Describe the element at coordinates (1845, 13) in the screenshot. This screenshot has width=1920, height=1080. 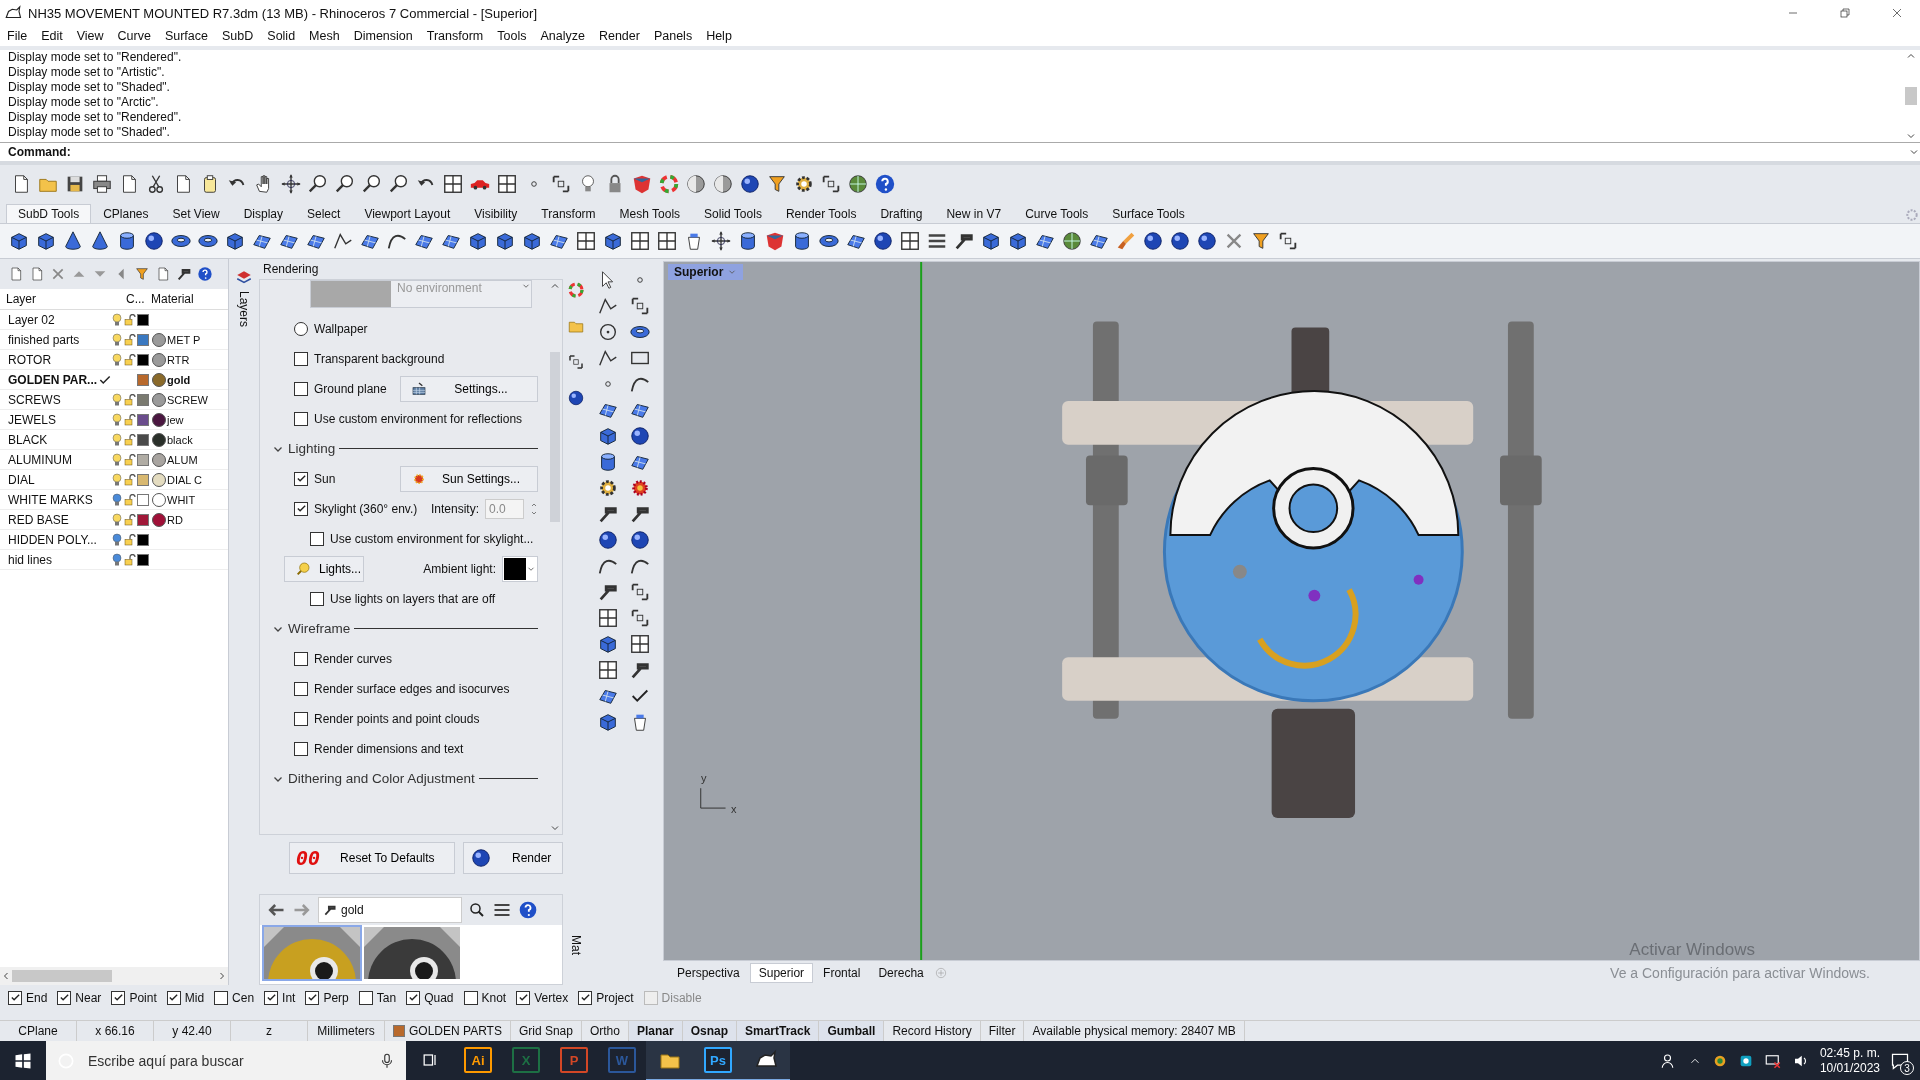
I see `restore-icon` at that location.